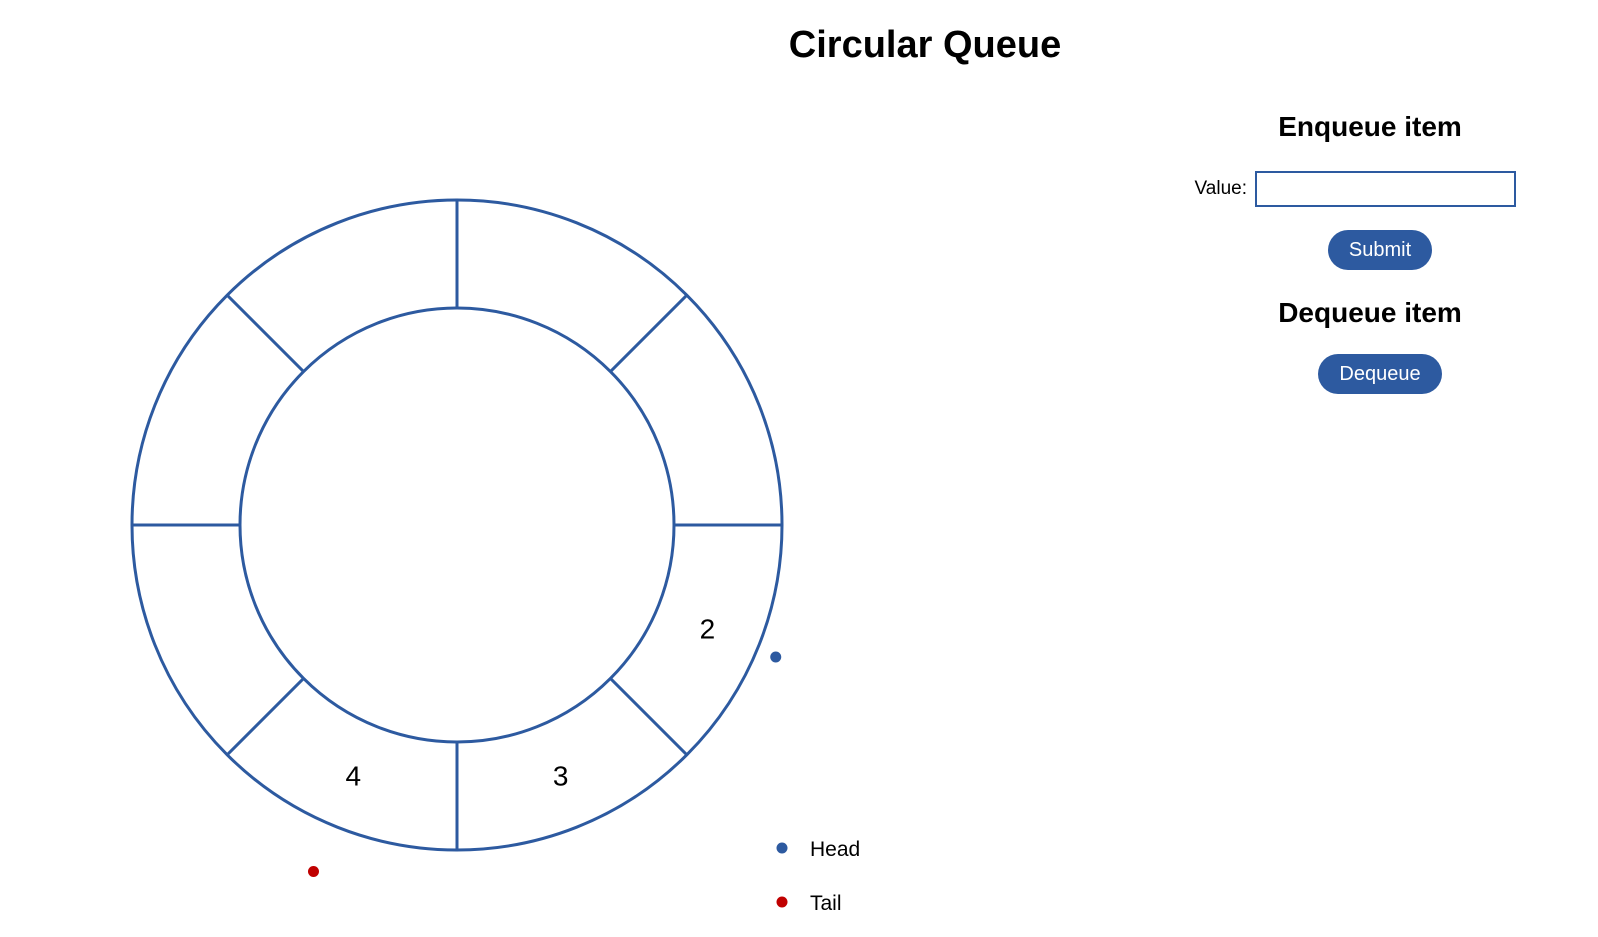 The width and height of the screenshot is (1598, 937). I want to click on tail-pointer-marker, so click(313, 871).